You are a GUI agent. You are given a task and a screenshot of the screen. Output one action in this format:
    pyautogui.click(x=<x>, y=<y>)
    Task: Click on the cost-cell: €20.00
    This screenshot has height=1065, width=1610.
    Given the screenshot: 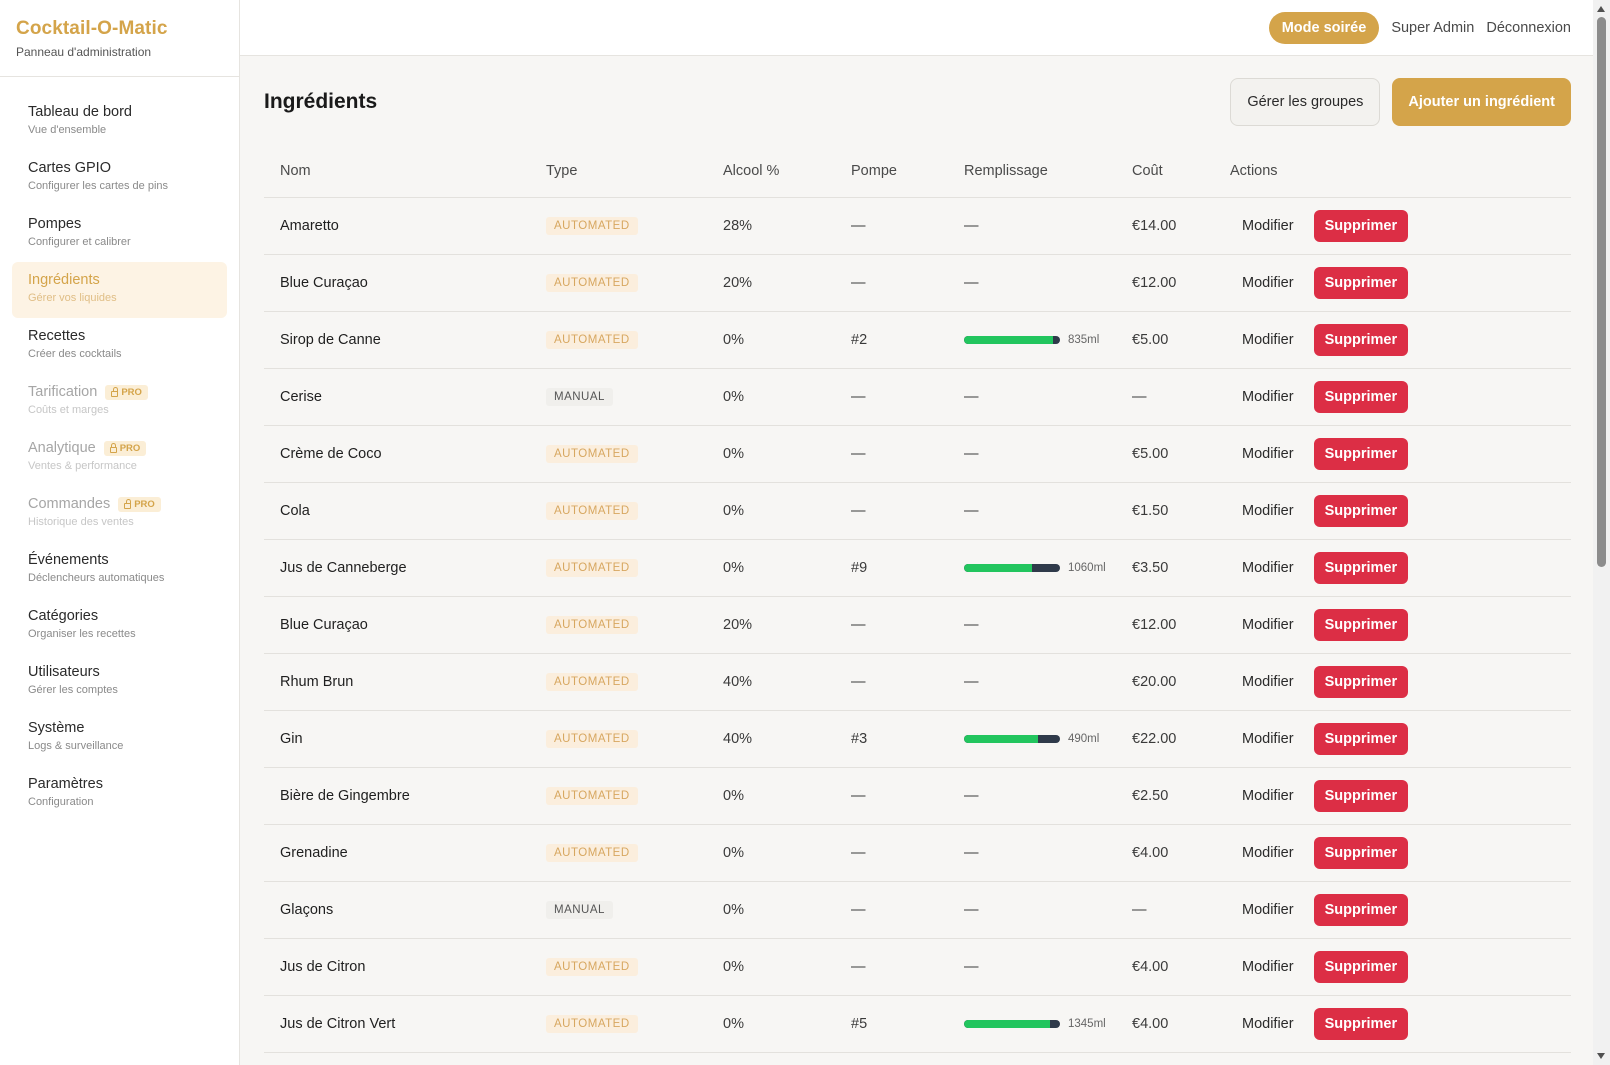 What is the action you would take?
    pyautogui.click(x=1173, y=682)
    